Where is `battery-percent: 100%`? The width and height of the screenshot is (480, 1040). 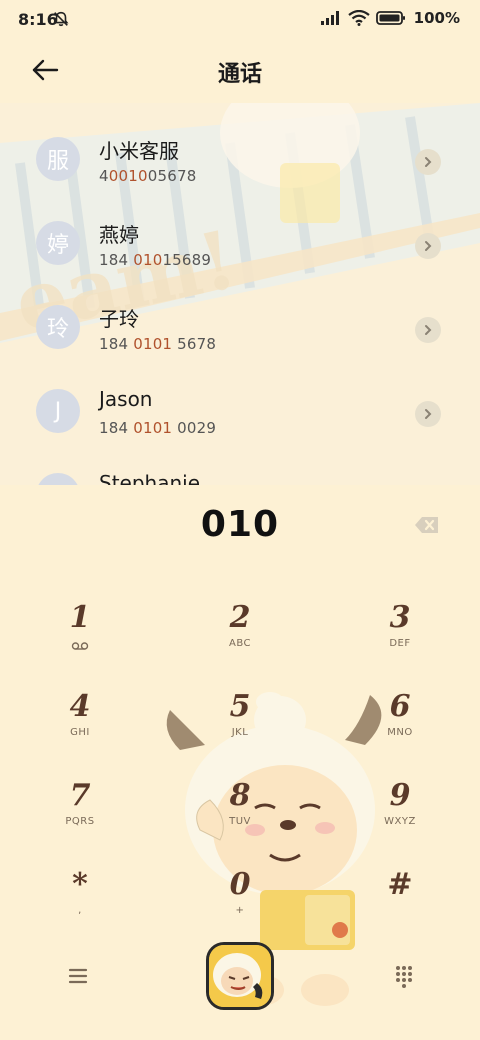
battery-percent: 100% is located at coordinates (436, 18).